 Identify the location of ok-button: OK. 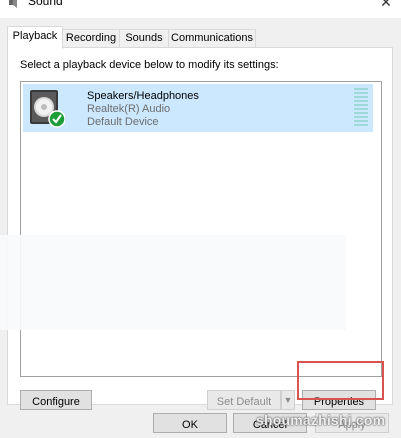
(190, 423).